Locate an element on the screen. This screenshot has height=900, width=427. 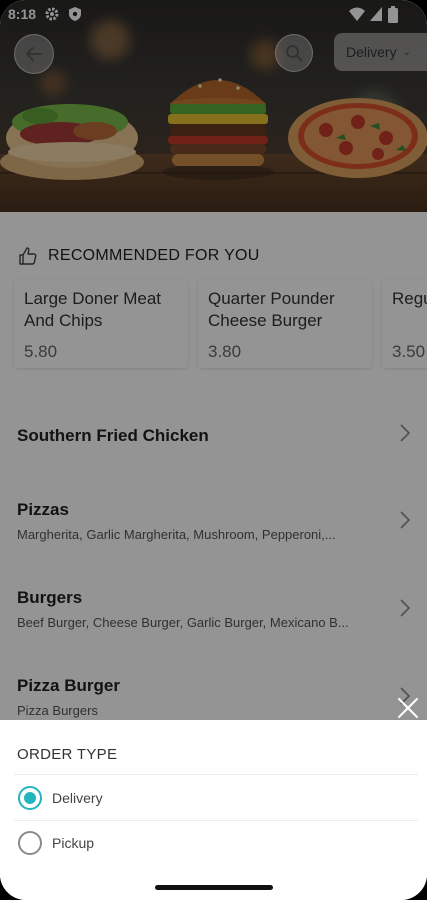
navigation-bar is located at coordinates (213, 888).